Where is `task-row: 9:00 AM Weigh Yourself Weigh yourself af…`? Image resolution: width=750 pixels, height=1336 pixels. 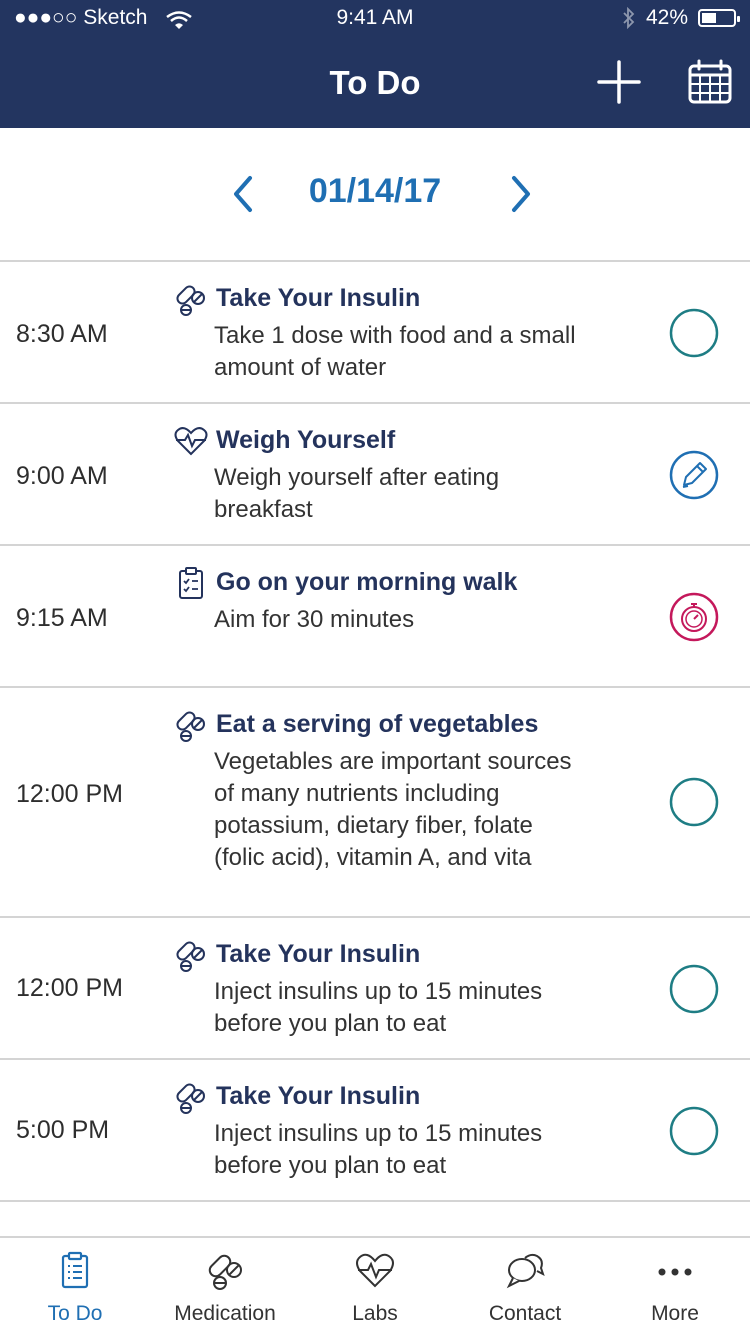 task-row: 9:00 AM Weigh Yourself Weigh yourself af… is located at coordinates (375, 475).